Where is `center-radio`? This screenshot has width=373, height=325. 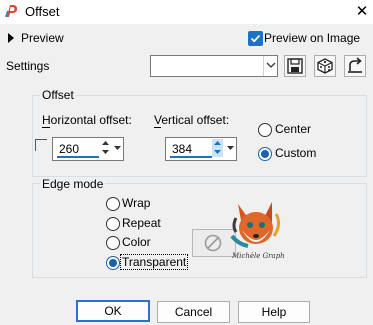
center-radio is located at coordinates (265, 130).